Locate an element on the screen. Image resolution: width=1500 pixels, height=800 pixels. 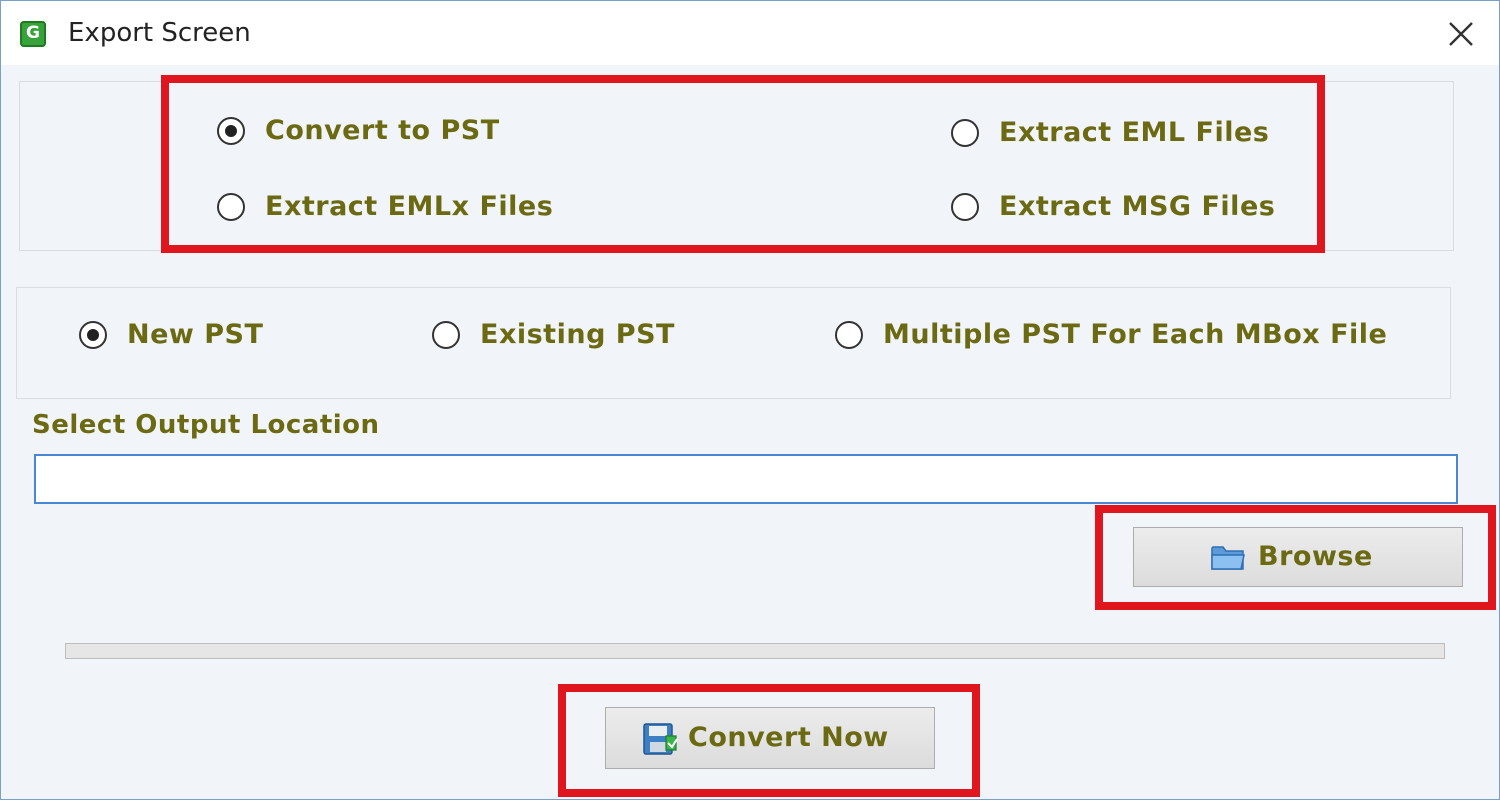
radio-label: Extract EMLx Files is located at coordinates (409, 206).